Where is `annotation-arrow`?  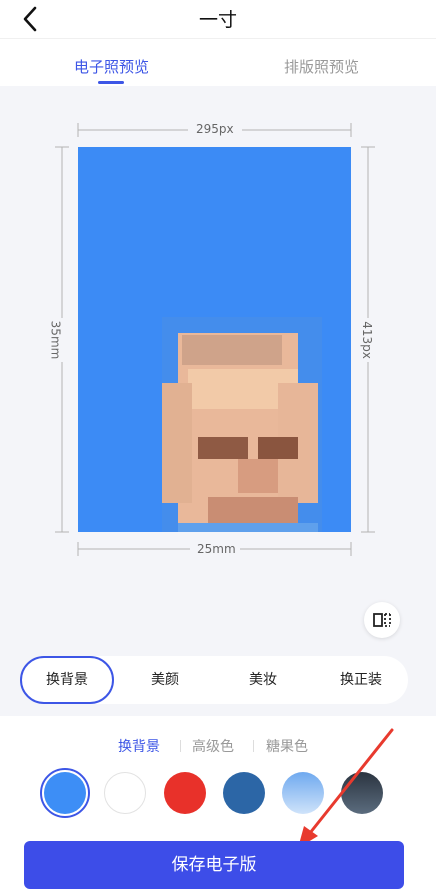
annotation-arrow is located at coordinates (346, 788).